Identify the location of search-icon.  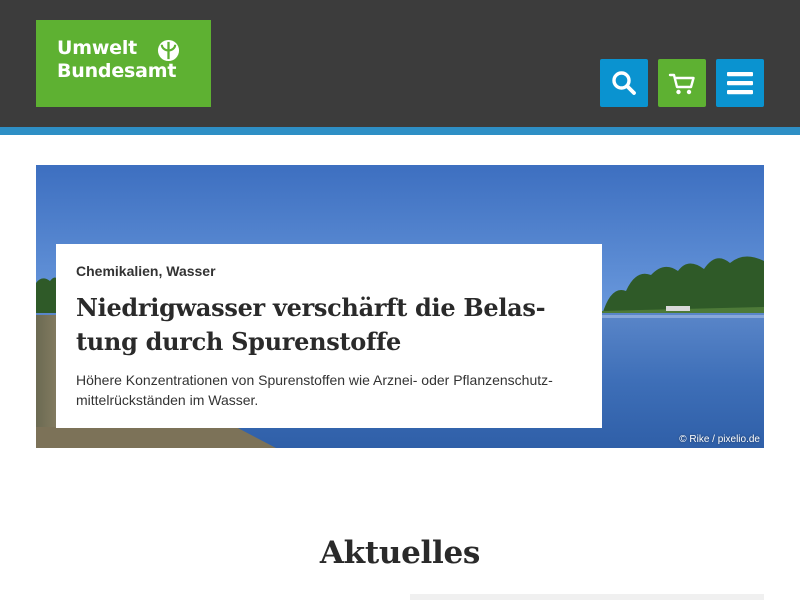
(624, 83).